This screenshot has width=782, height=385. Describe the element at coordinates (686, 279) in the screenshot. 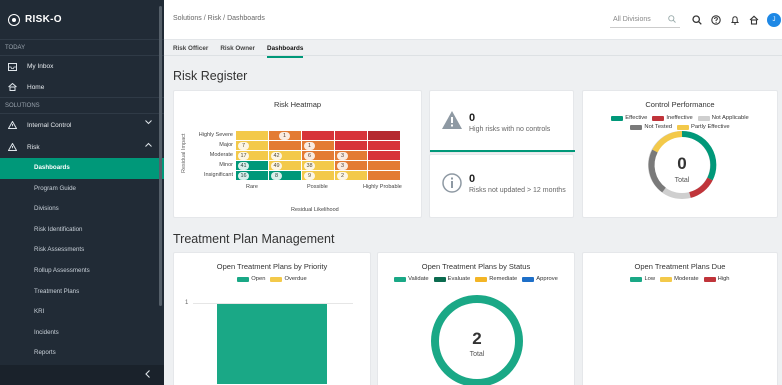

I see `legend-label: Moderate` at that location.